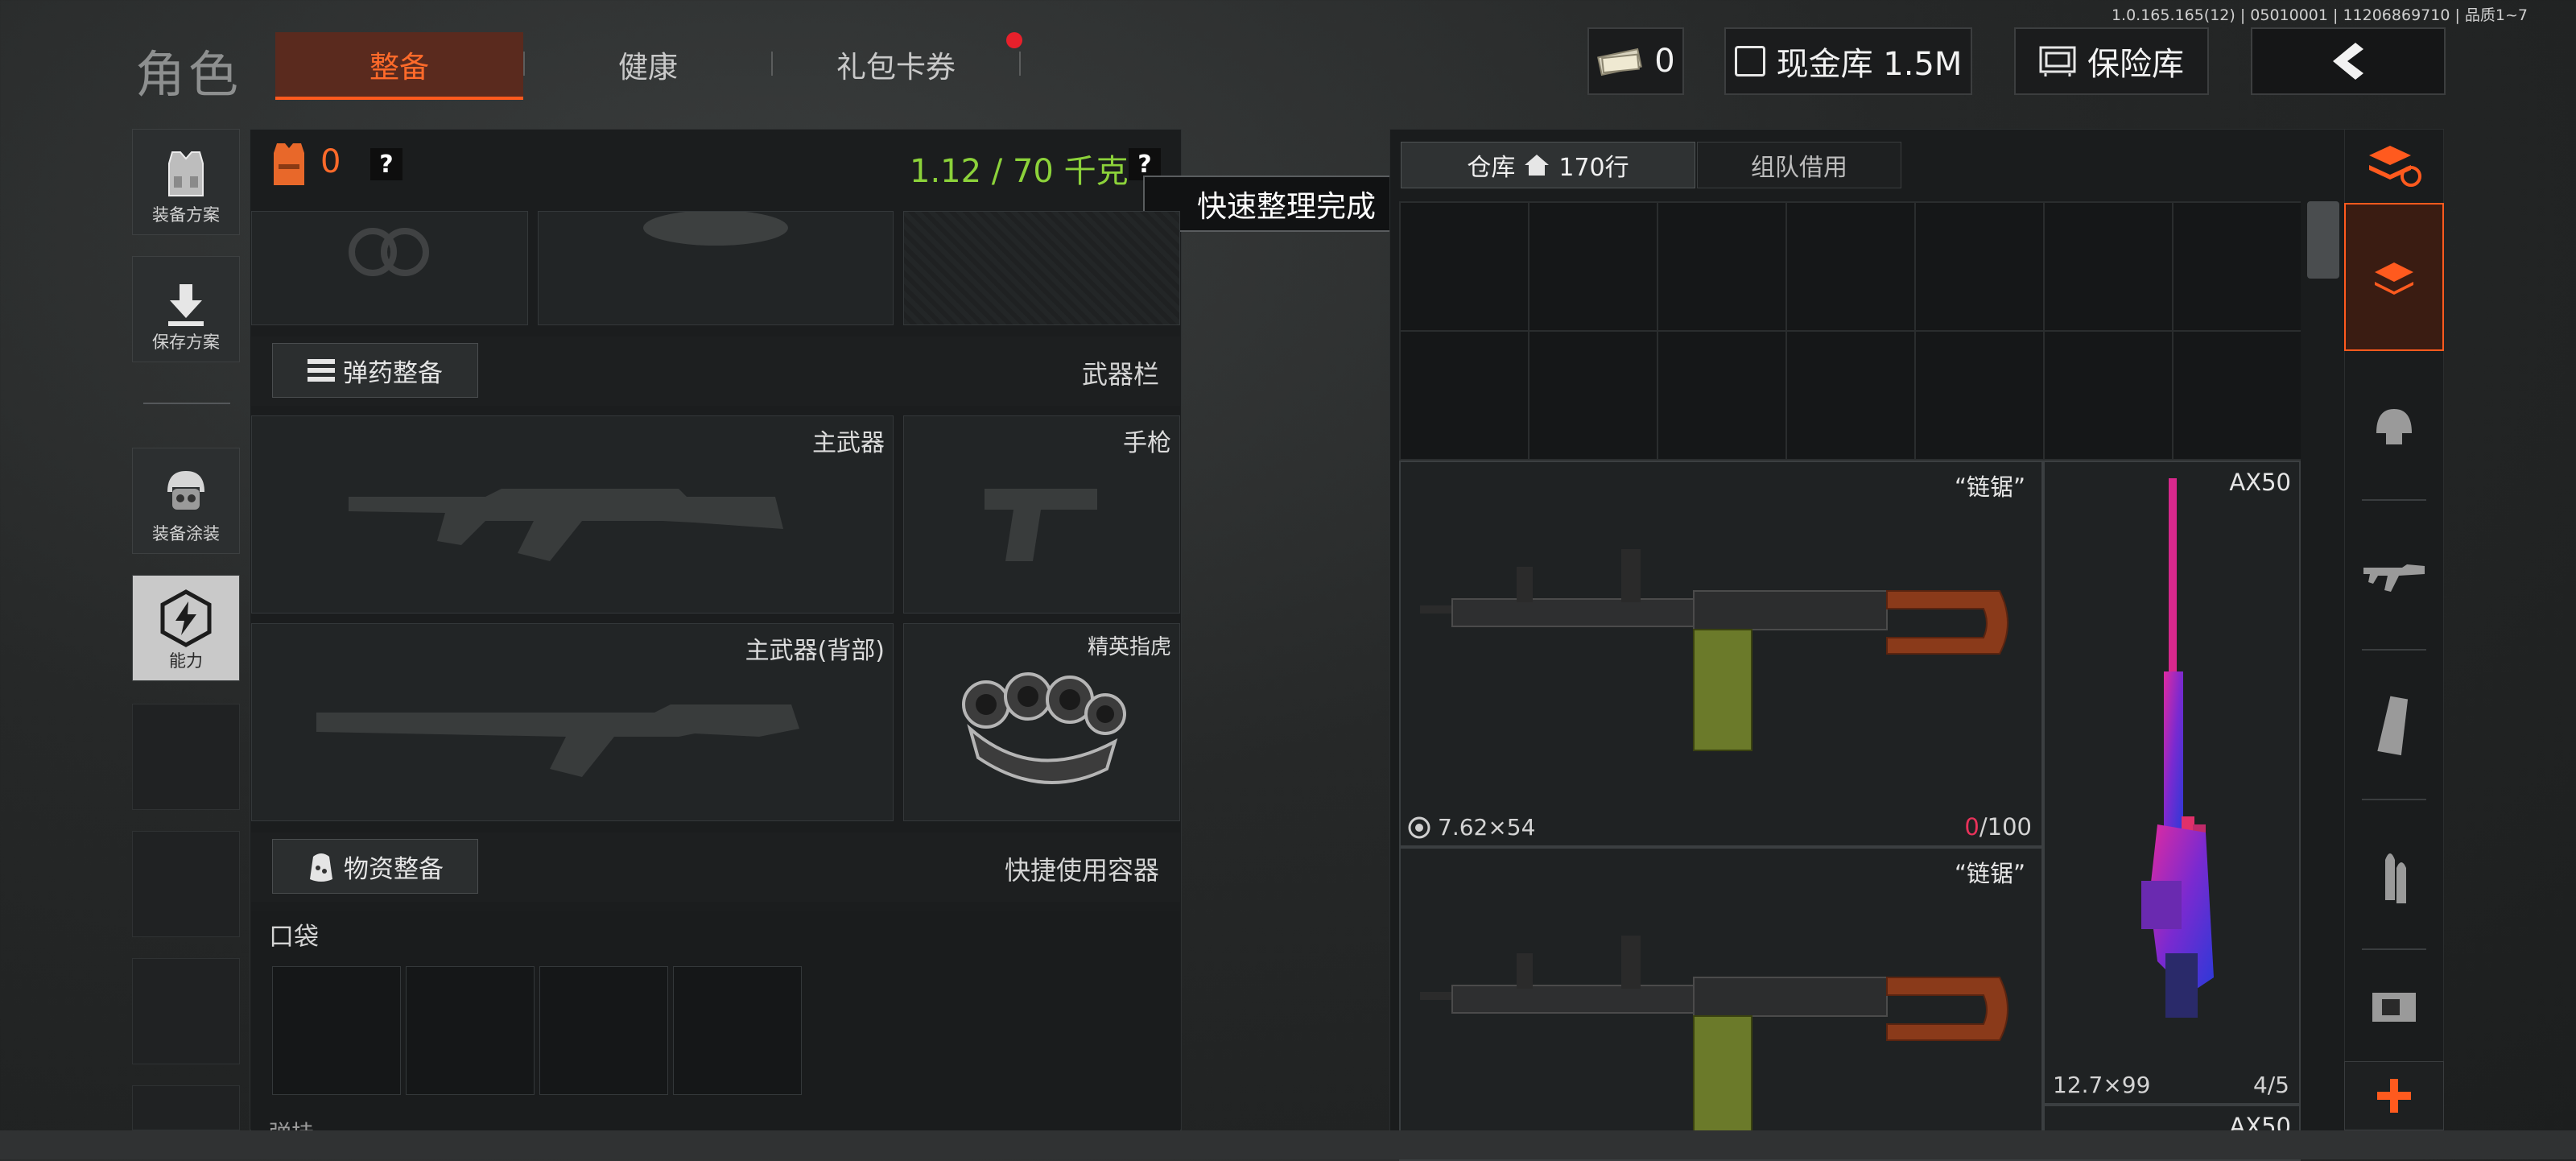  I want to click on pistol-slot: 手枪, so click(1041, 515).